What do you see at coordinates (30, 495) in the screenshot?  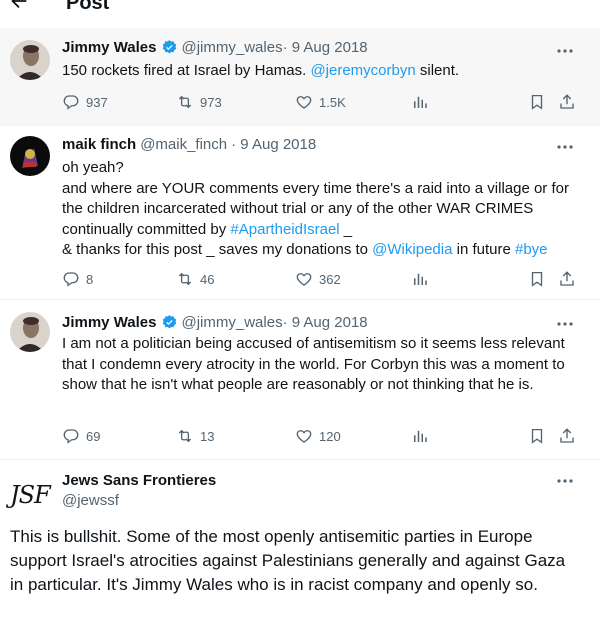 I see `avatar: JSF` at bounding box center [30, 495].